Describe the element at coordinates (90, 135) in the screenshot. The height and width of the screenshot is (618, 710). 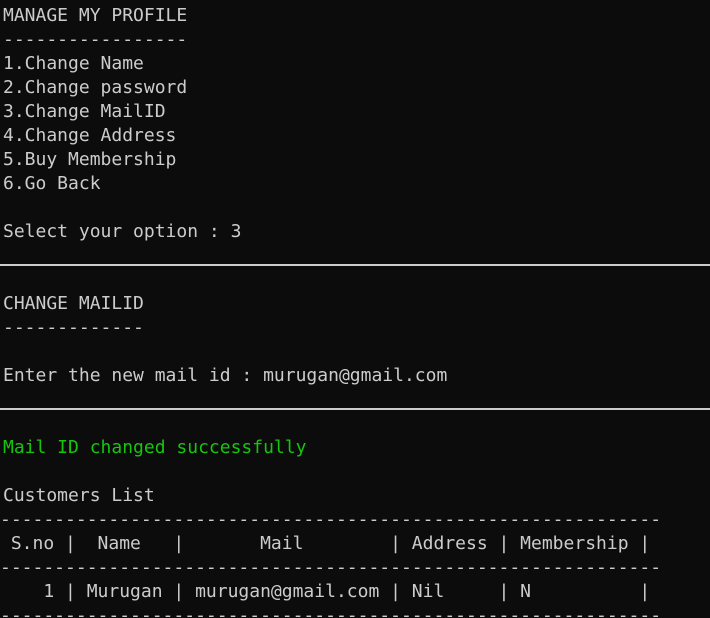
I see `menu-option-change-address: 4.Change Address` at that location.